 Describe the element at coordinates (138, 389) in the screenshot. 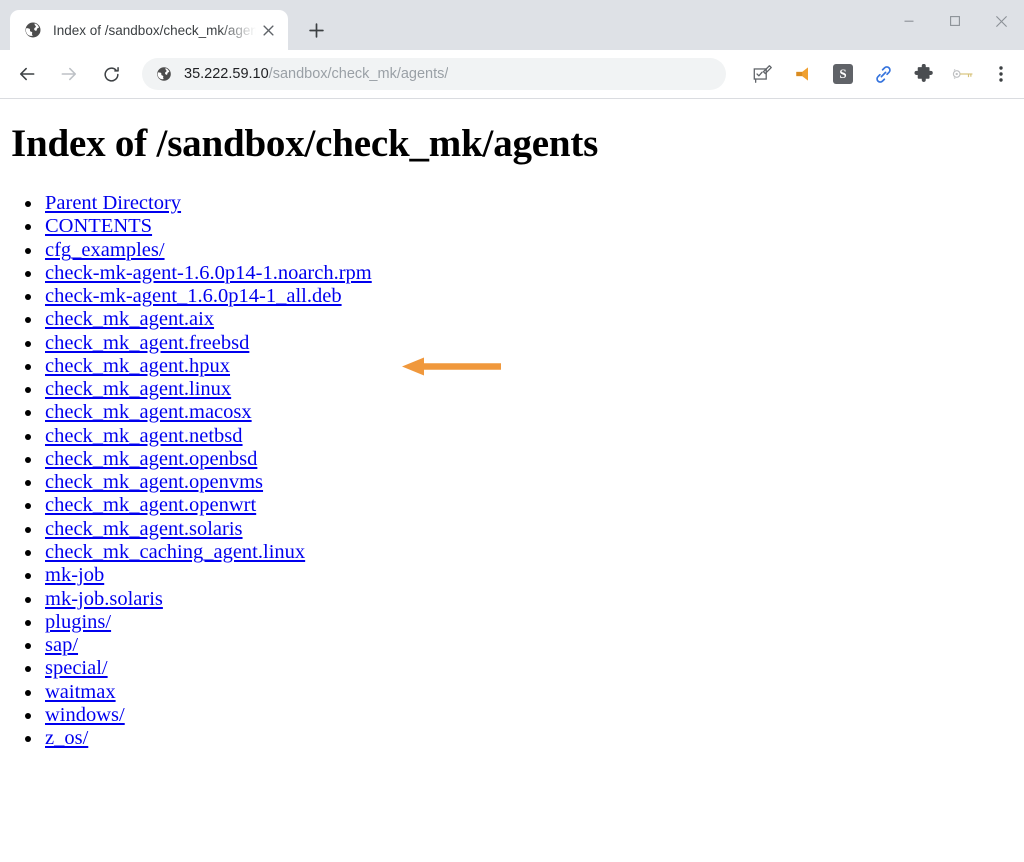

I see `directory-link: check_mk_agent.linux` at that location.